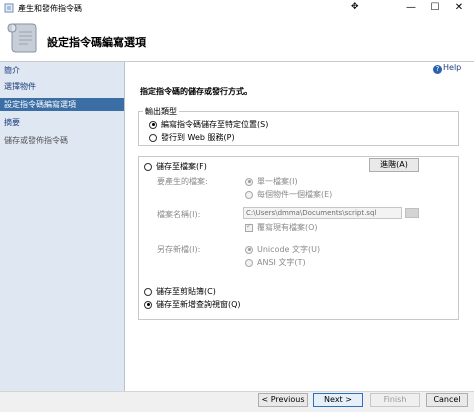  What do you see at coordinates (237, 39) in the screenshot?
I see `wizard-header: 設定指令碼編寫選項` at bounding box center [237, 39].